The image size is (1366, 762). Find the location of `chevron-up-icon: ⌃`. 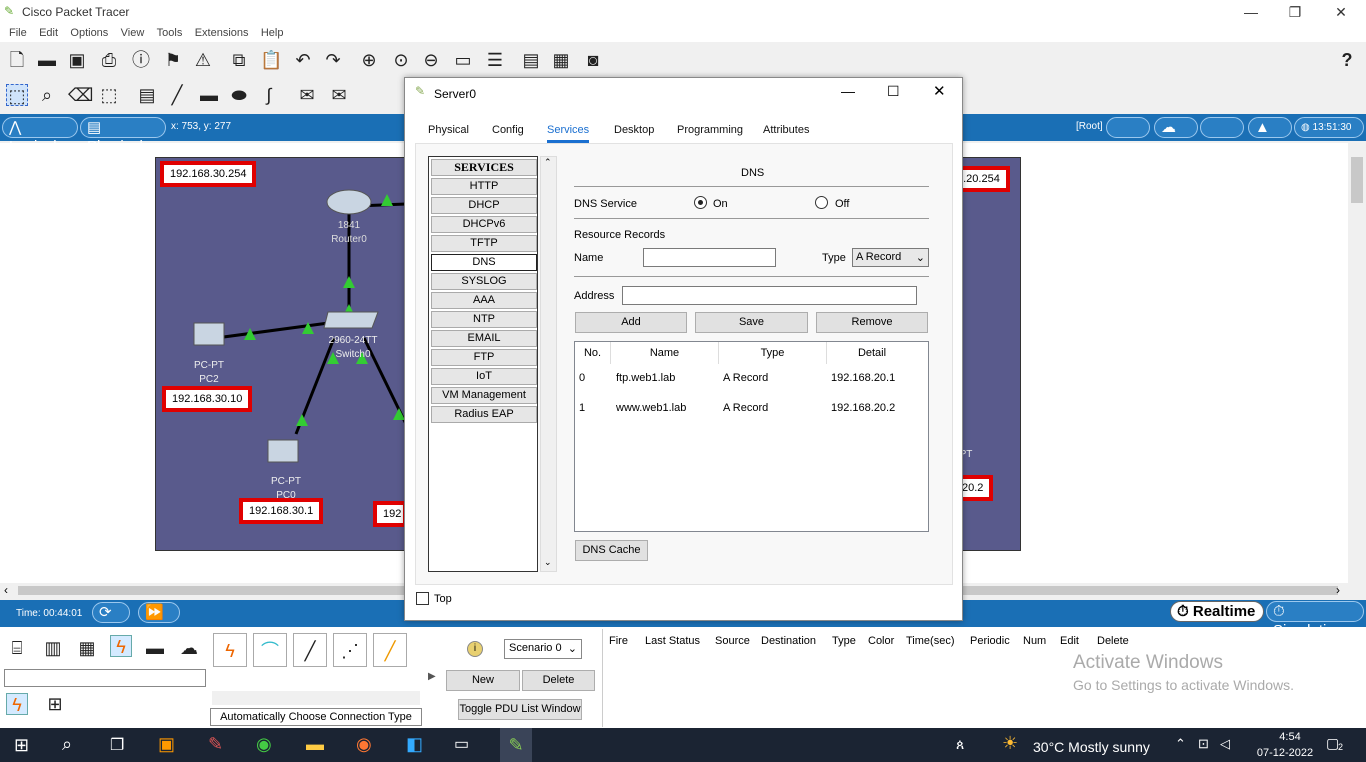

chevron-up-icon: ⌃ is located at coordinates (548, 162).